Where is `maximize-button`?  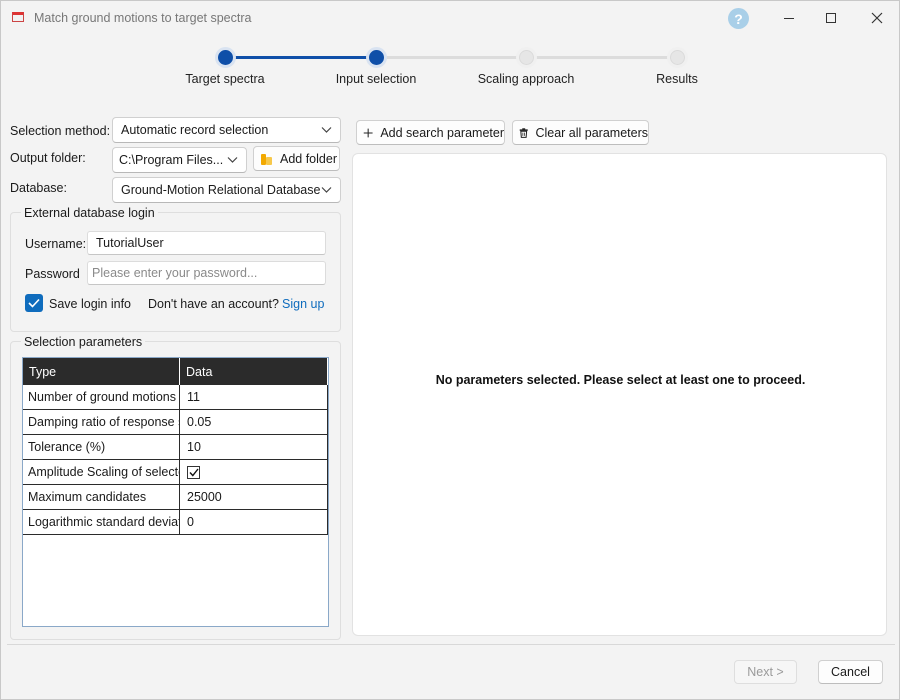
maximize-button is located at coordinates (831, 18).